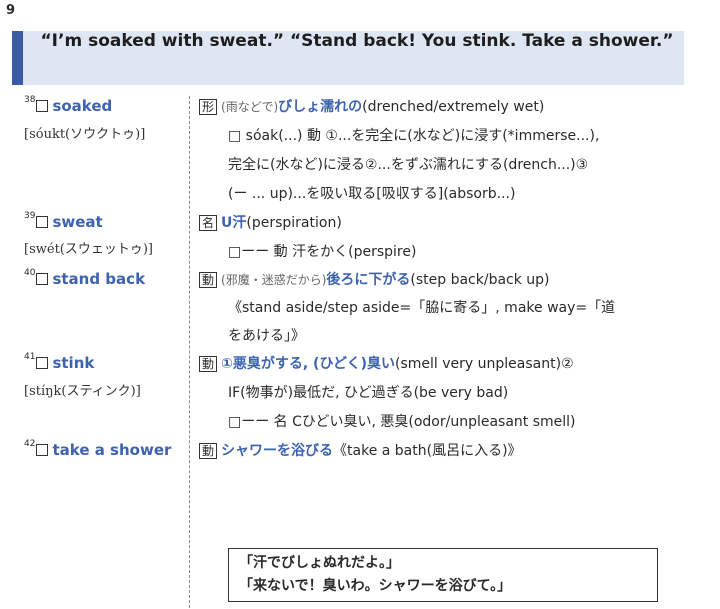 Image resolution: width=720 pixels, height=609 pixels. I want to click on definition-head: ①悪臭がする, (ひどく)臭い, so click(308, 364).